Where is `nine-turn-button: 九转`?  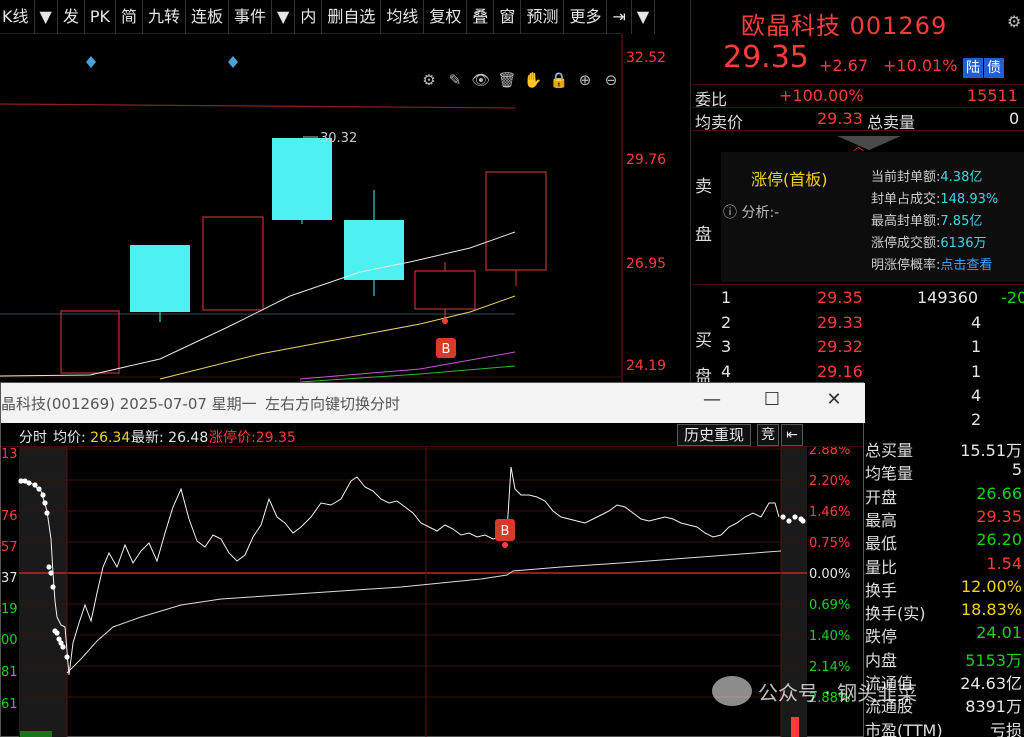 nine-turn-button: 九转 is located at coordinates (164, 17).